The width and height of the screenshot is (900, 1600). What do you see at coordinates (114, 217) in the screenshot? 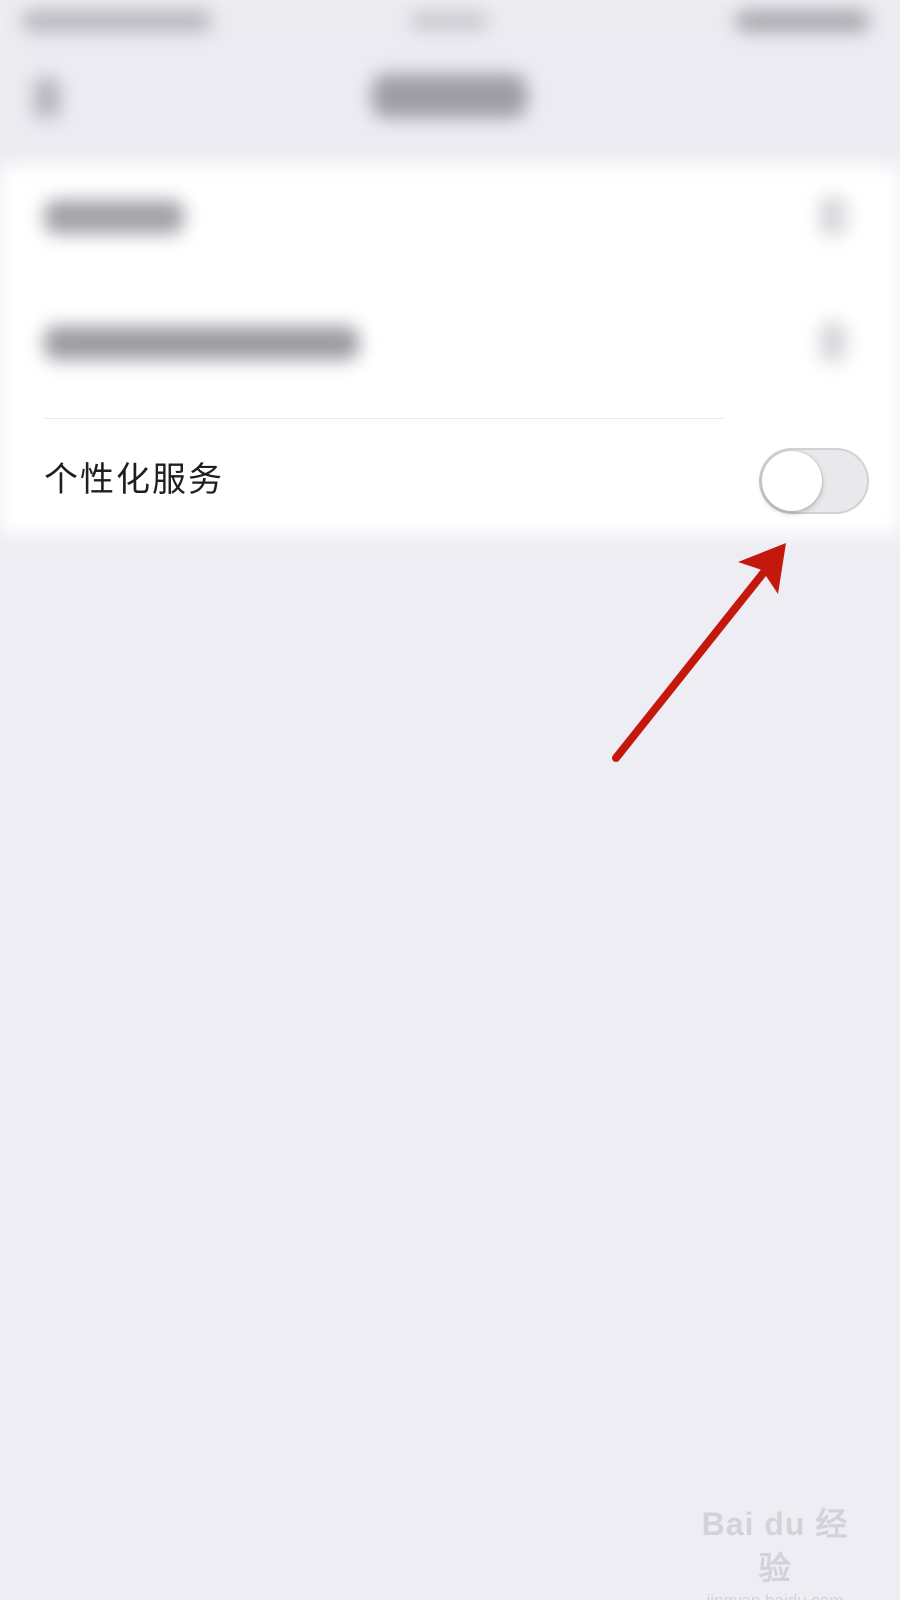
I see `settings-row-1-label` at bounding box center [114, 217].